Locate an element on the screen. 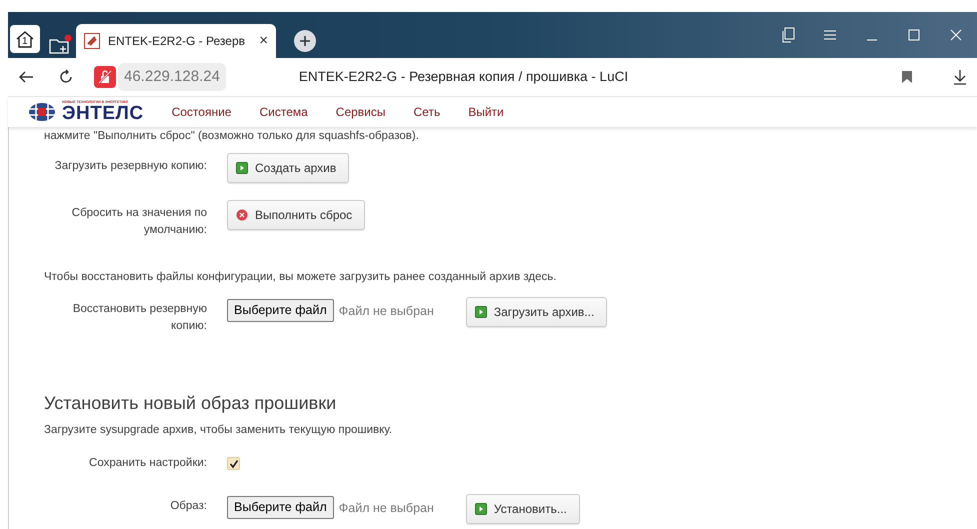  menu-link: Сеть is located at coordinates (427, 112).